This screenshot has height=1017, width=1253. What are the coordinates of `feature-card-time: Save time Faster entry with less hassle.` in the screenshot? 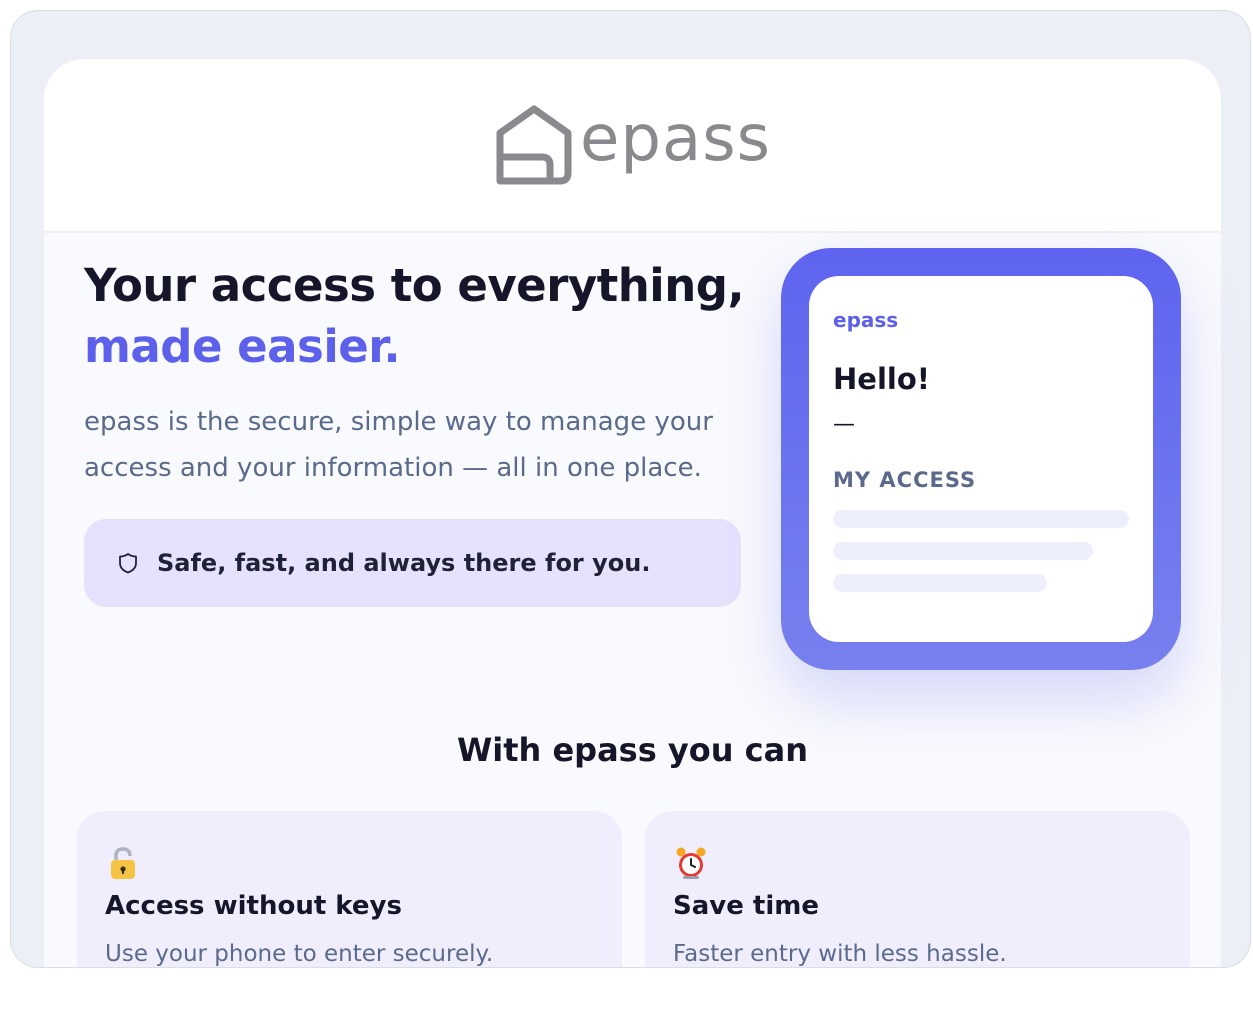 It's located at (917, 889).